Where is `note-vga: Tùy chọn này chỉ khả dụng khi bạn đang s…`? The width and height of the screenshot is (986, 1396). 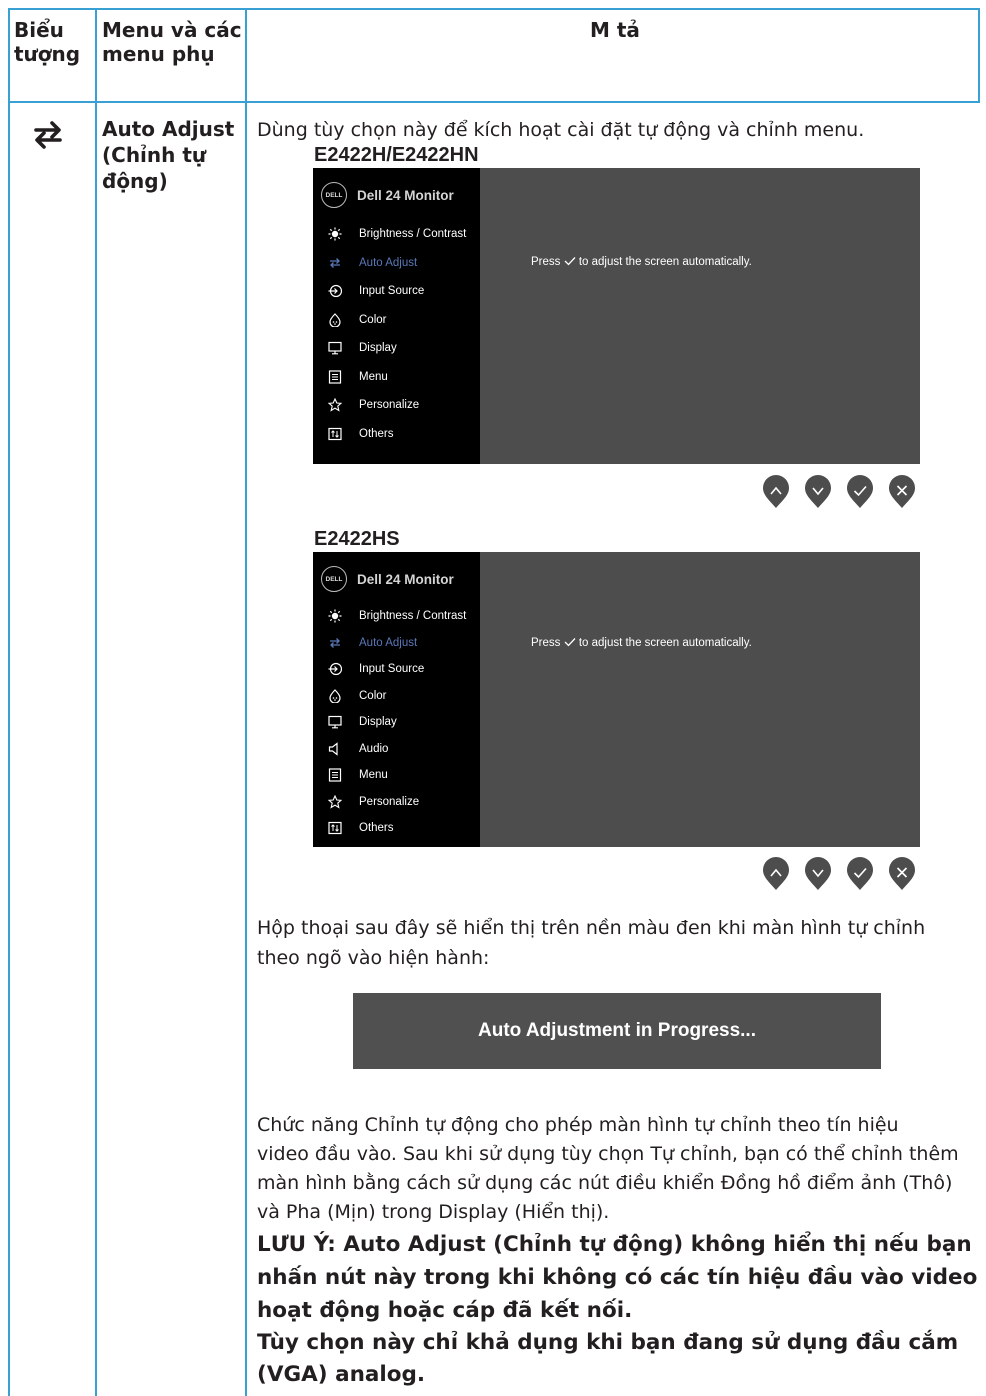 note-vga: Tùy chọn này chỉ khả dụng khi bạn đang s… is located at coordinates (608, 1358).